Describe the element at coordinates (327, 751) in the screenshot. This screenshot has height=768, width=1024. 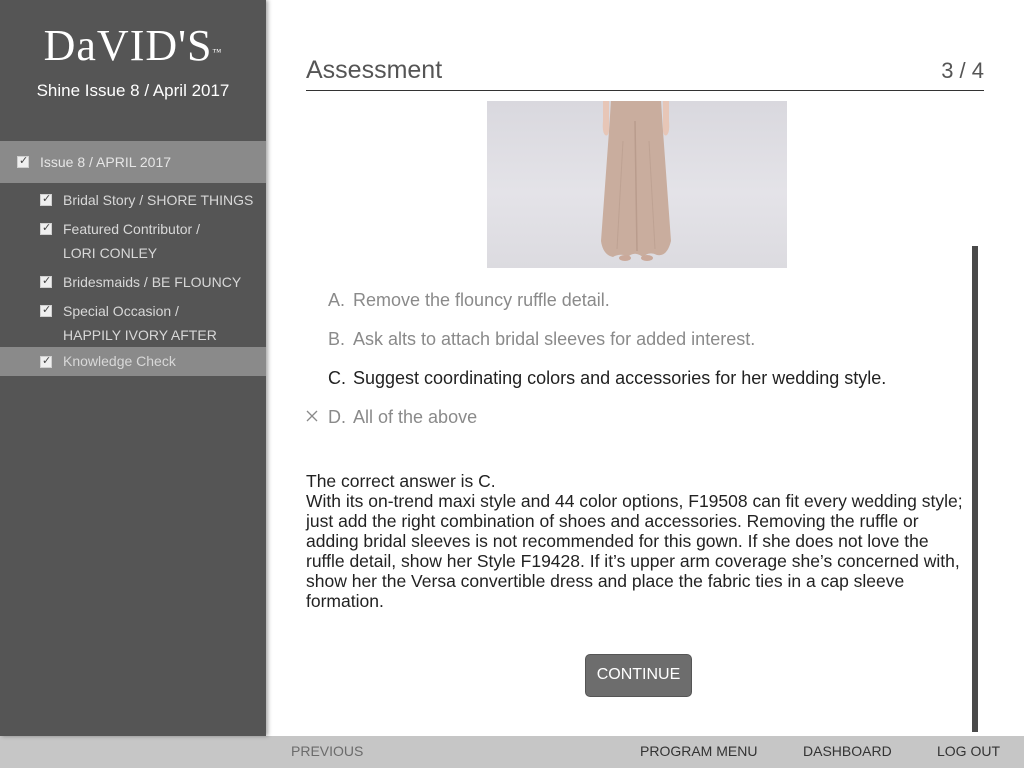
I see `previous-button: PREVIOUS` at that location.